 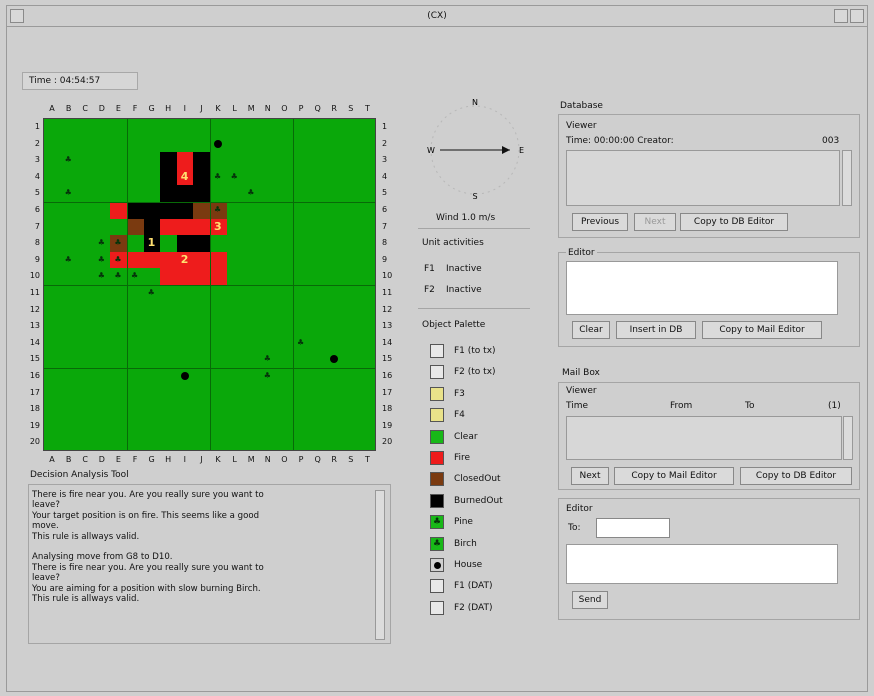 I want to click on row-label: 5, so click(x=37, y=193).